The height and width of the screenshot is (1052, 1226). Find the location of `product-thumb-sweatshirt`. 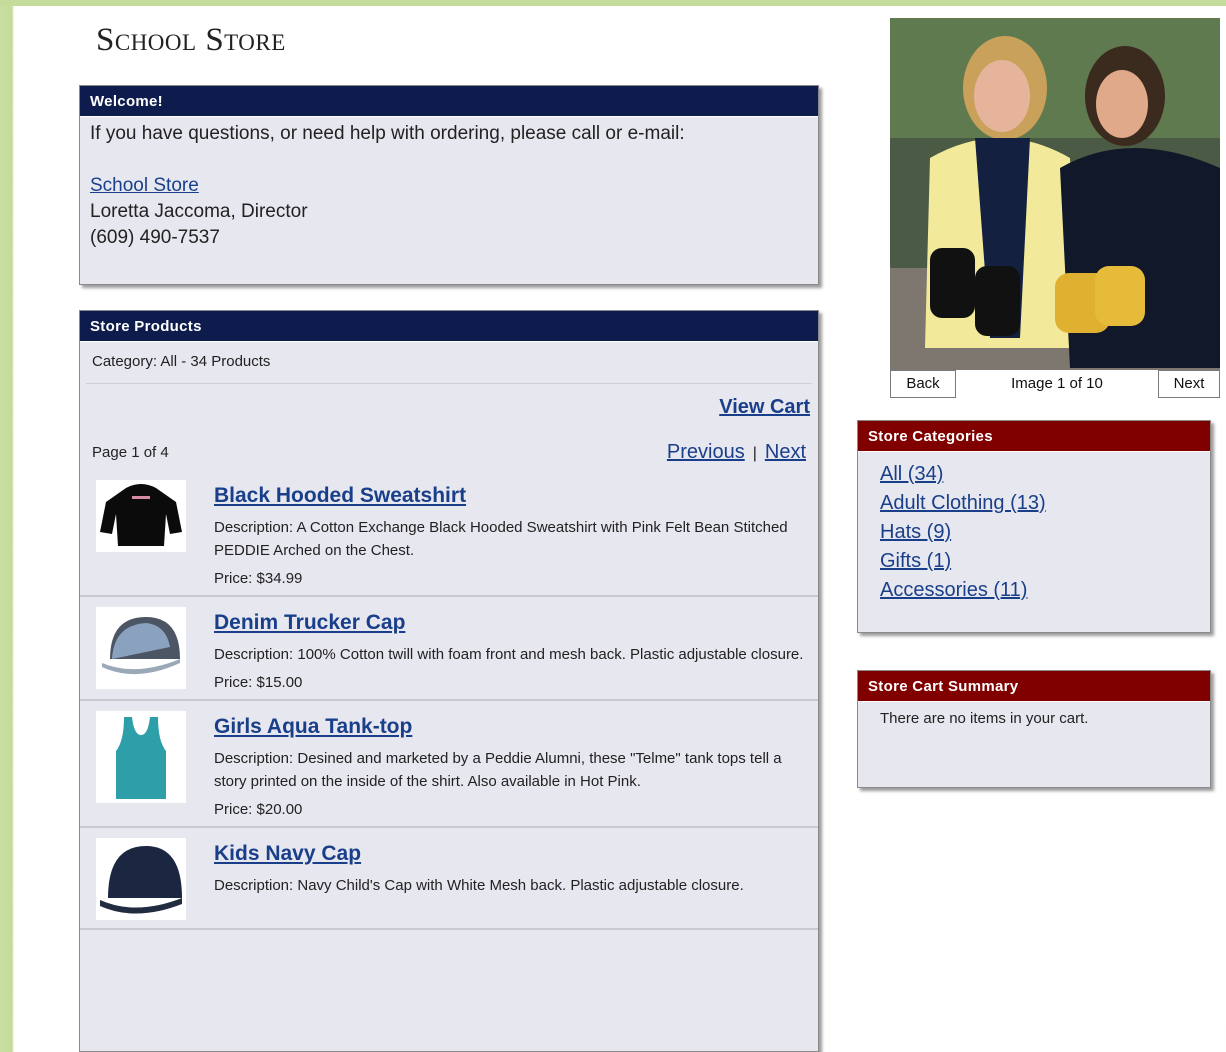

product-thumb-sweatshirt is located at coordinates (141, 516).